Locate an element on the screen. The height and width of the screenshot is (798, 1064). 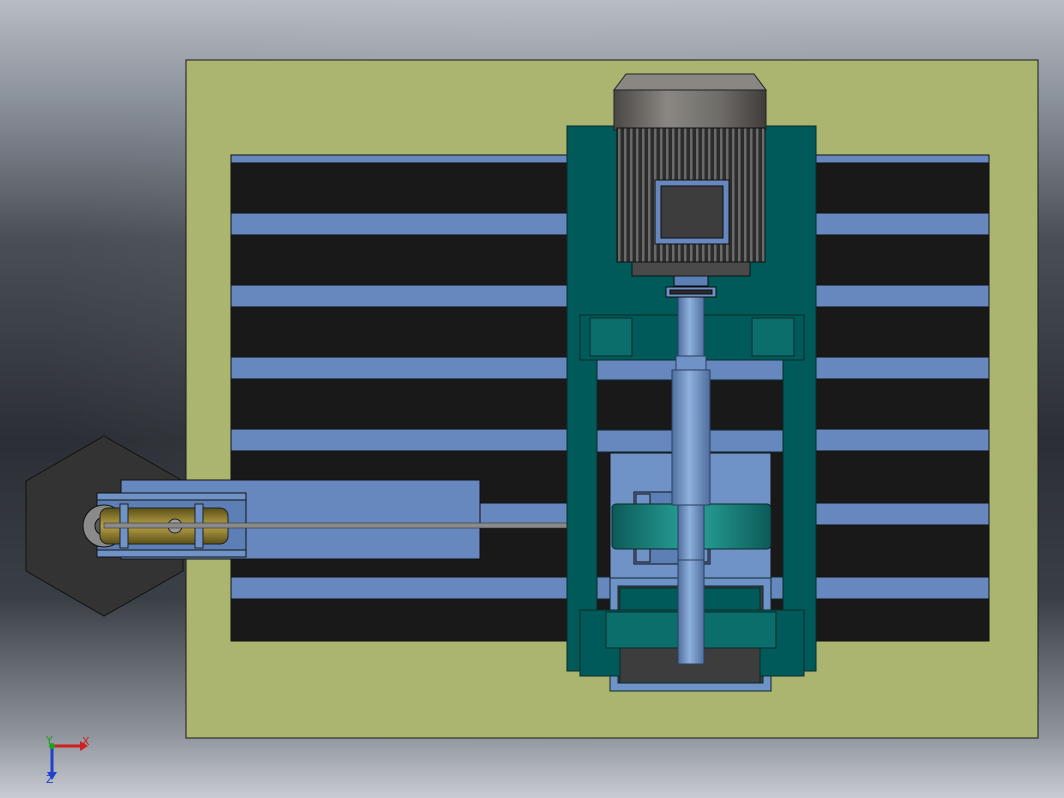
triad-x-label: X is located at coordinates (86, 741).